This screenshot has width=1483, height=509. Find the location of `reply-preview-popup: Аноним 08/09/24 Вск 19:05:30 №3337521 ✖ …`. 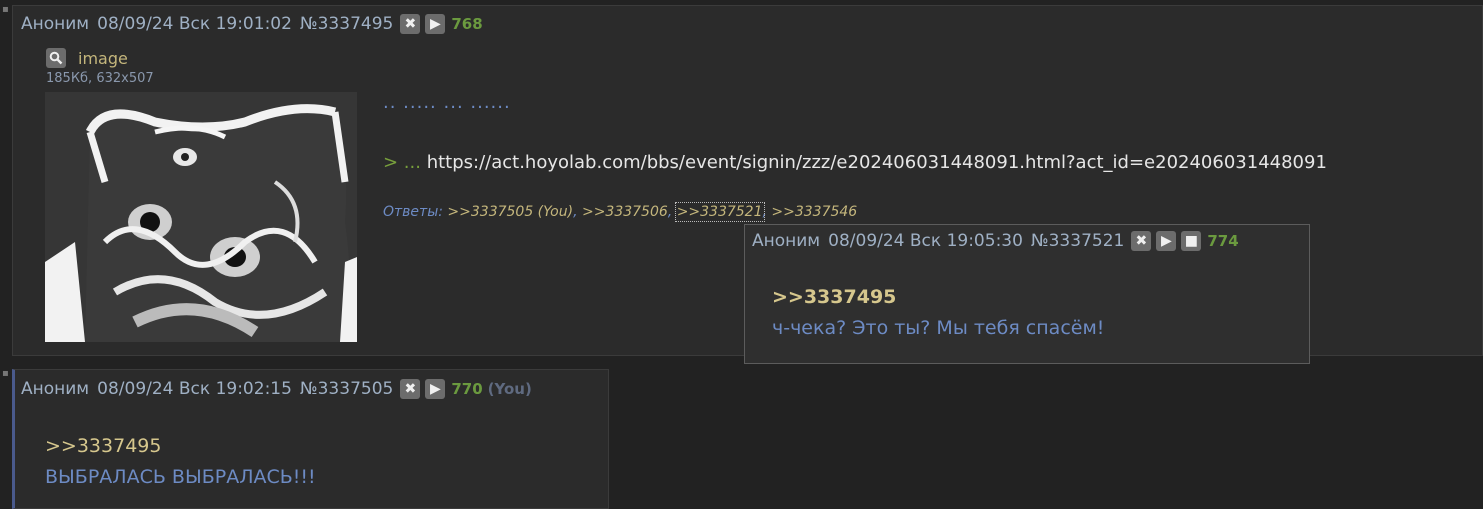

reply-preview-popup: Аноним 08/09/24 Вск 19:05:30 №3337521 ✖ … is located at coordinates (1027, 294).